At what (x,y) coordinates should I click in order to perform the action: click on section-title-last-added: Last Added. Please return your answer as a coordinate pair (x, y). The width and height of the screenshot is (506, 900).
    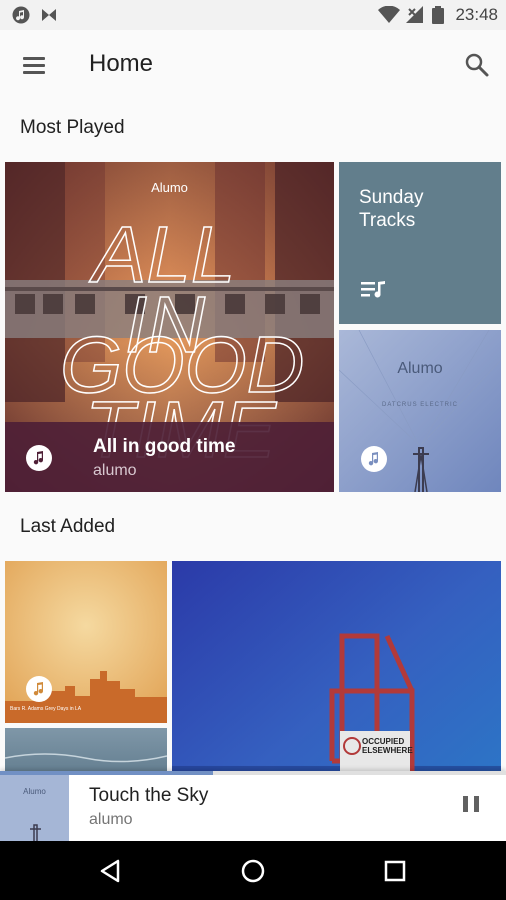
    Looking at the image, I should click on (68, 526).